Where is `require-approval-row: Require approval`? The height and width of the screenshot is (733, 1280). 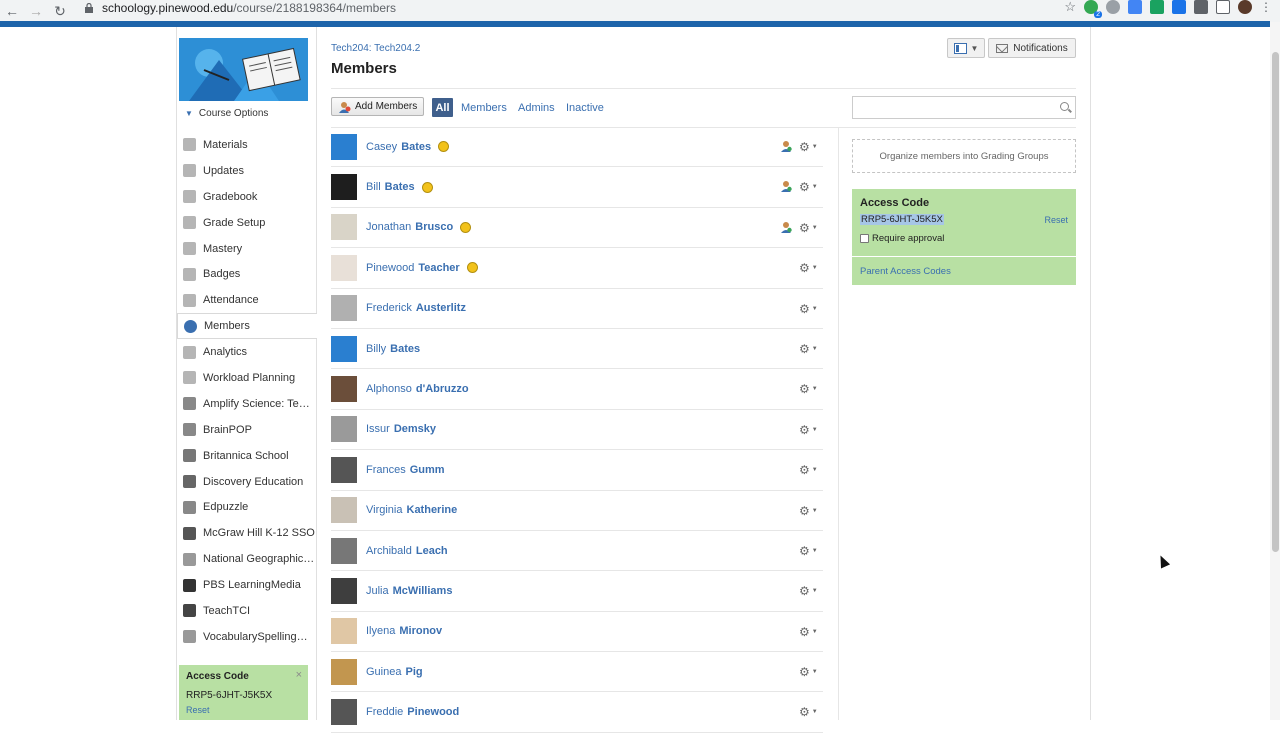
require-approval-row: Require approval is located at coordinates (964, 238).